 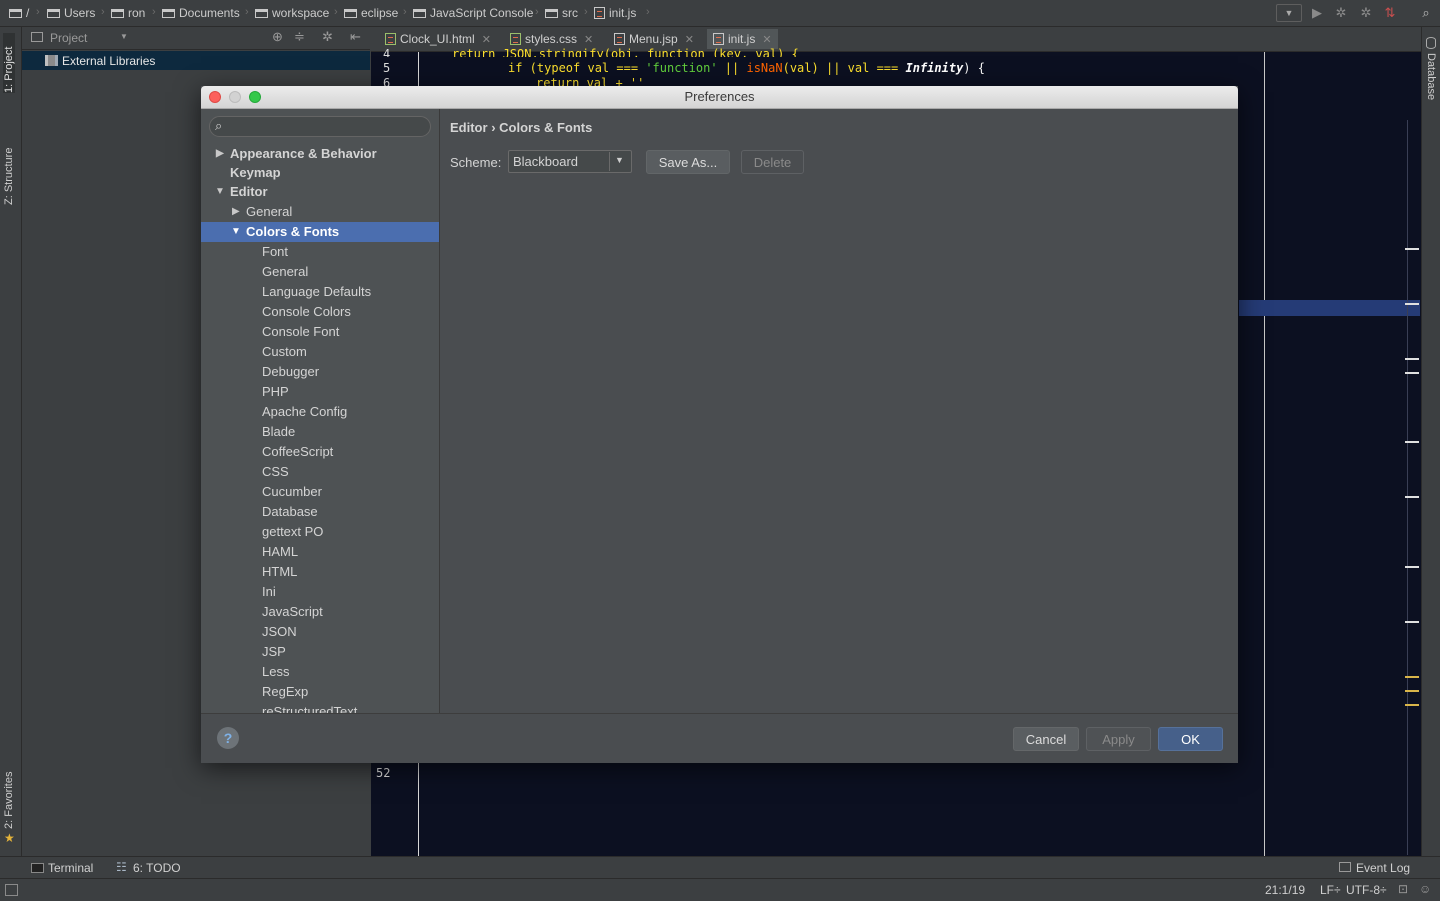 I want to click on search-field, so click(x=329, y=127).